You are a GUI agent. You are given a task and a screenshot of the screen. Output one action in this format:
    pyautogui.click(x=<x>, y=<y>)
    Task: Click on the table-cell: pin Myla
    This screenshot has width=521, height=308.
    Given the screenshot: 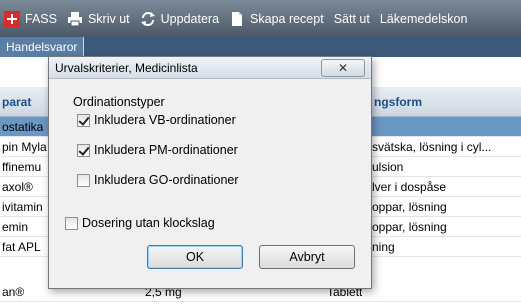 What is the action you would take?
    pyautogui.click(x=24, y=147)
    